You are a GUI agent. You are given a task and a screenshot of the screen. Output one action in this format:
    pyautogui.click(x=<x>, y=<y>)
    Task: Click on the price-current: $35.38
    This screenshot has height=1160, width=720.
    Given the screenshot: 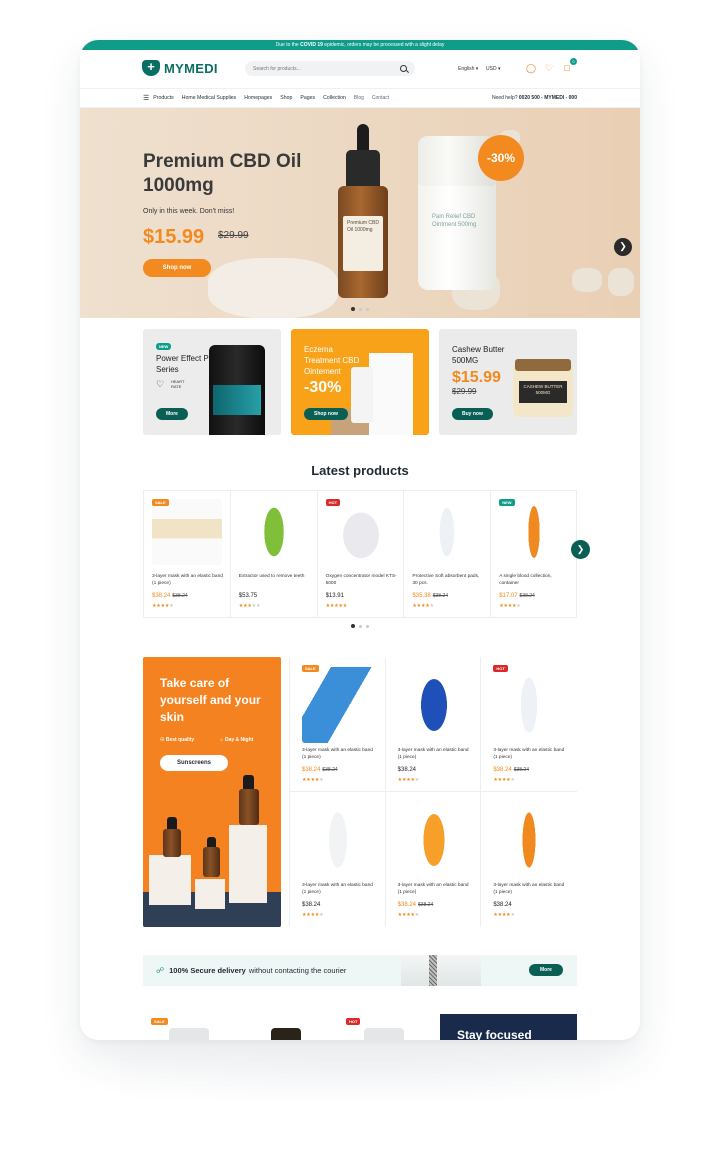 What is the action you would take?
    pyautogui.click(x=421, y=596)
    